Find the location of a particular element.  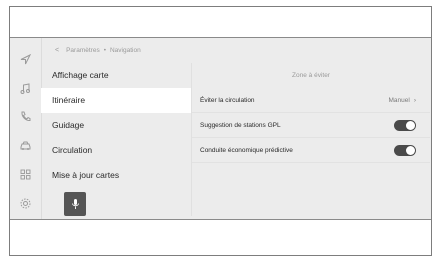

setting-row-lpg-stations: Suggestion de stations GPL is located at coordinates (311, 125).